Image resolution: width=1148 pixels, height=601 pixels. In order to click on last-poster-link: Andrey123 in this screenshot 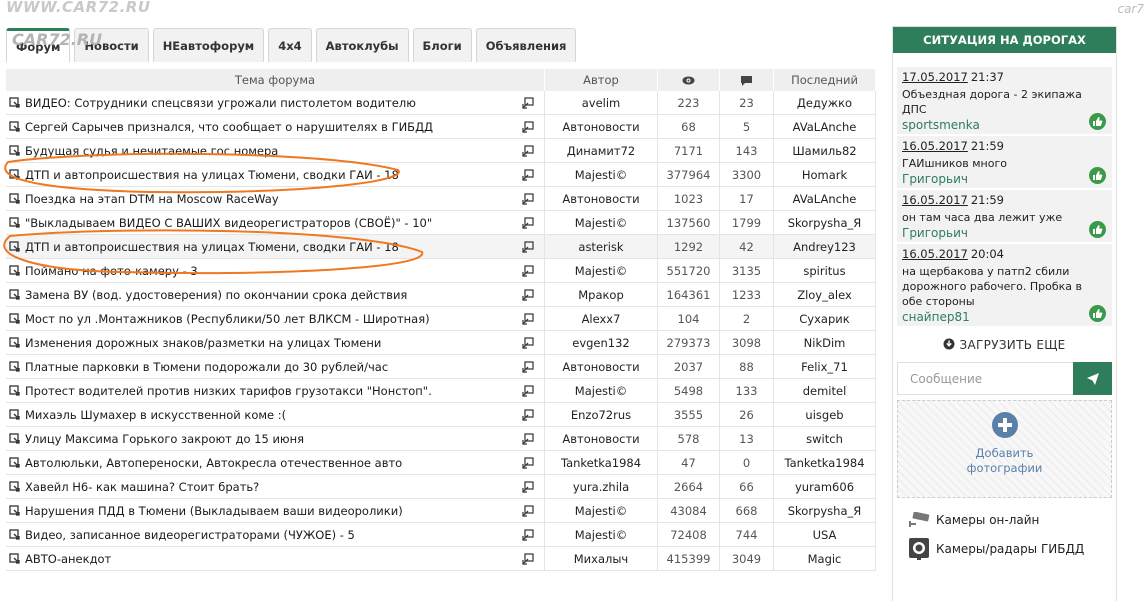, I will do `click(824, 246)`.